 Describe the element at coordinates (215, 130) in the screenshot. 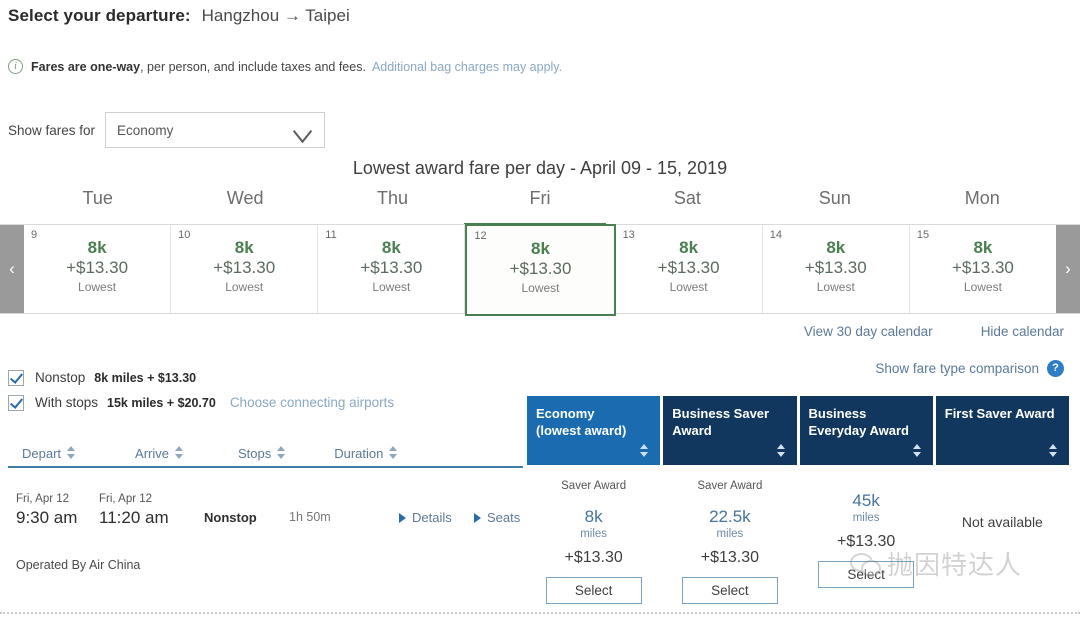

I see `cabin-select: Economy` at that location.